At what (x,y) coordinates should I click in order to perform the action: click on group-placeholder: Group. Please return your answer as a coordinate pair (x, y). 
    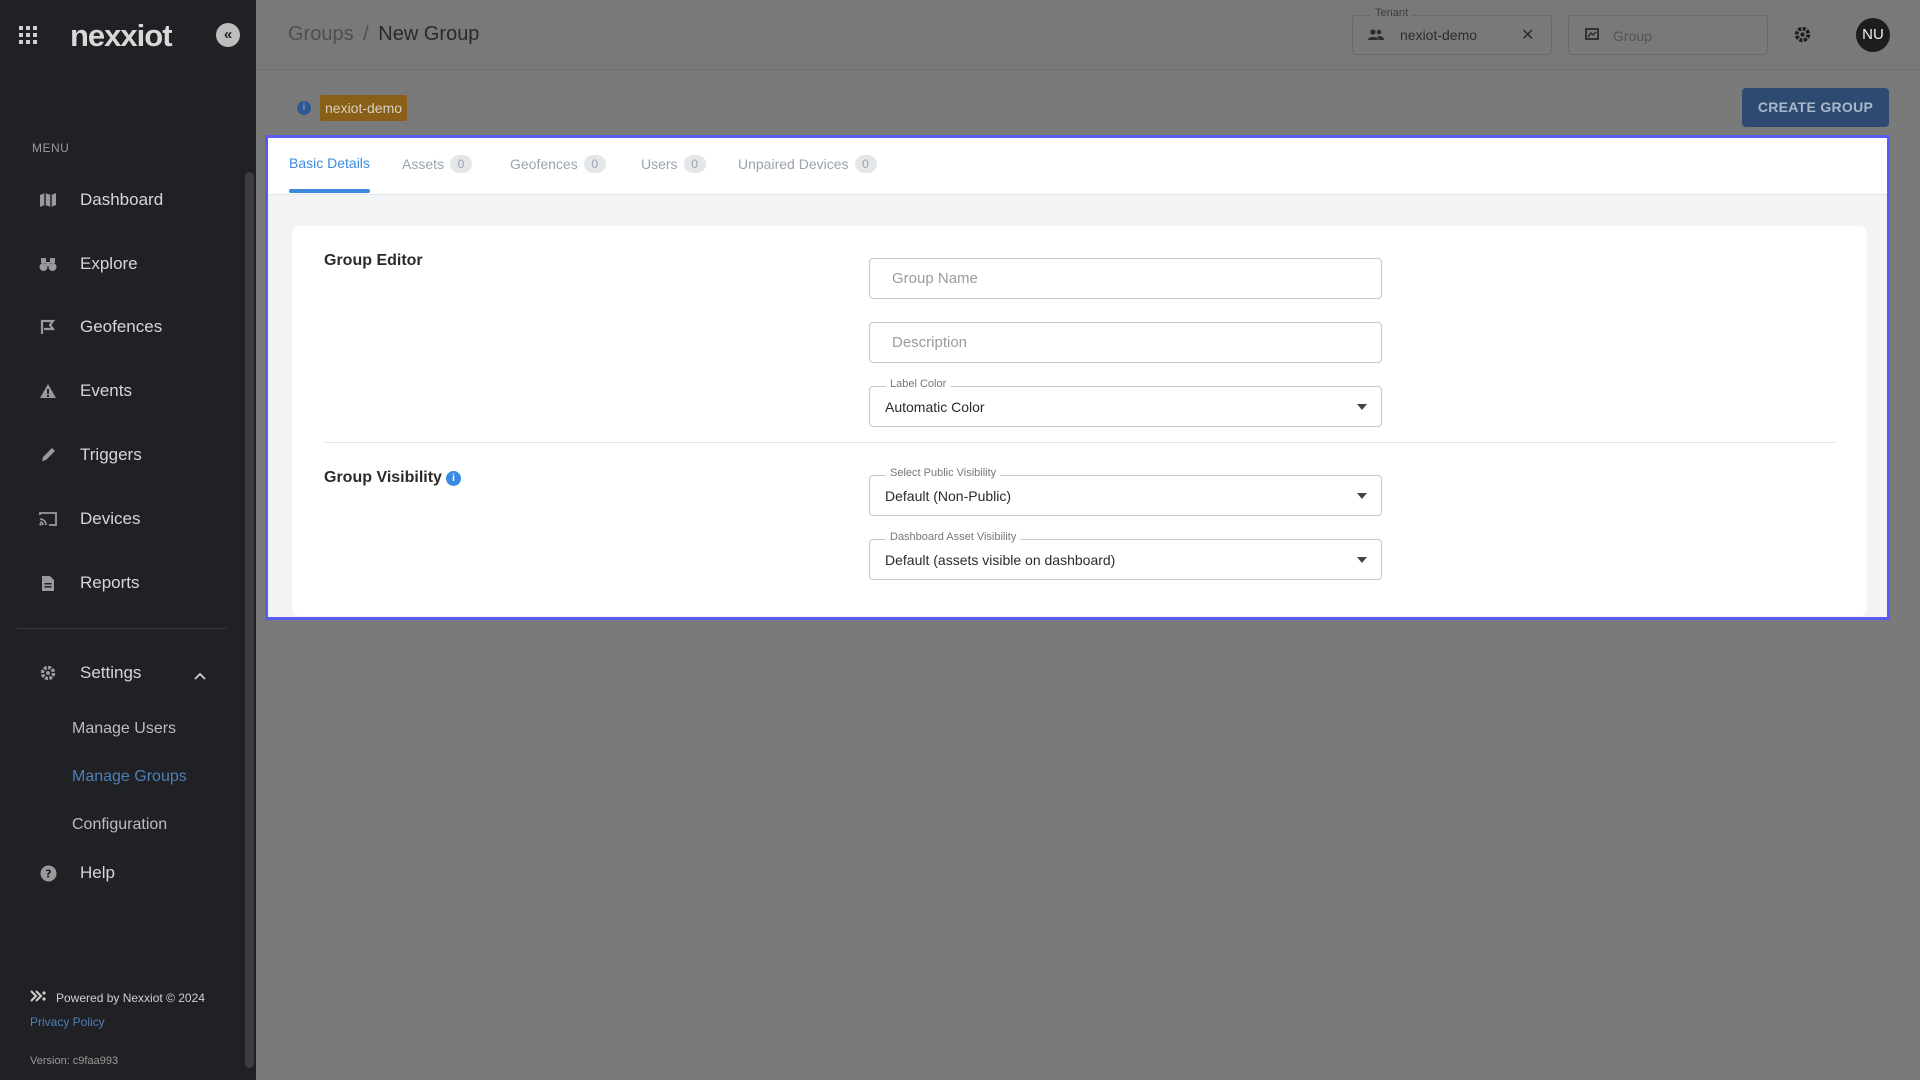
    Looking at the image, I should click on (1632, 36).